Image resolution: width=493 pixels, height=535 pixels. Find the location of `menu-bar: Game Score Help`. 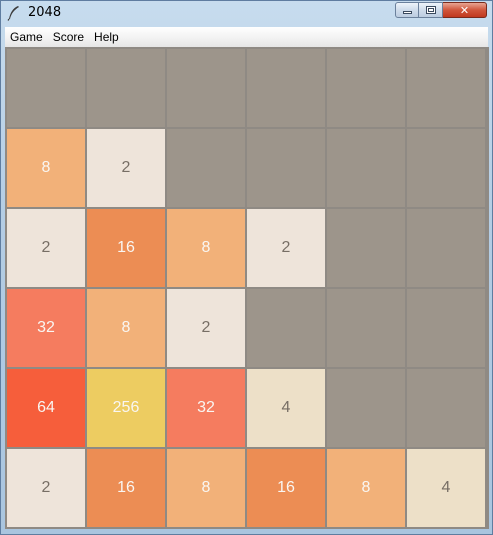

menu-bar: Game Score Help is located at coordinates (246, 37).